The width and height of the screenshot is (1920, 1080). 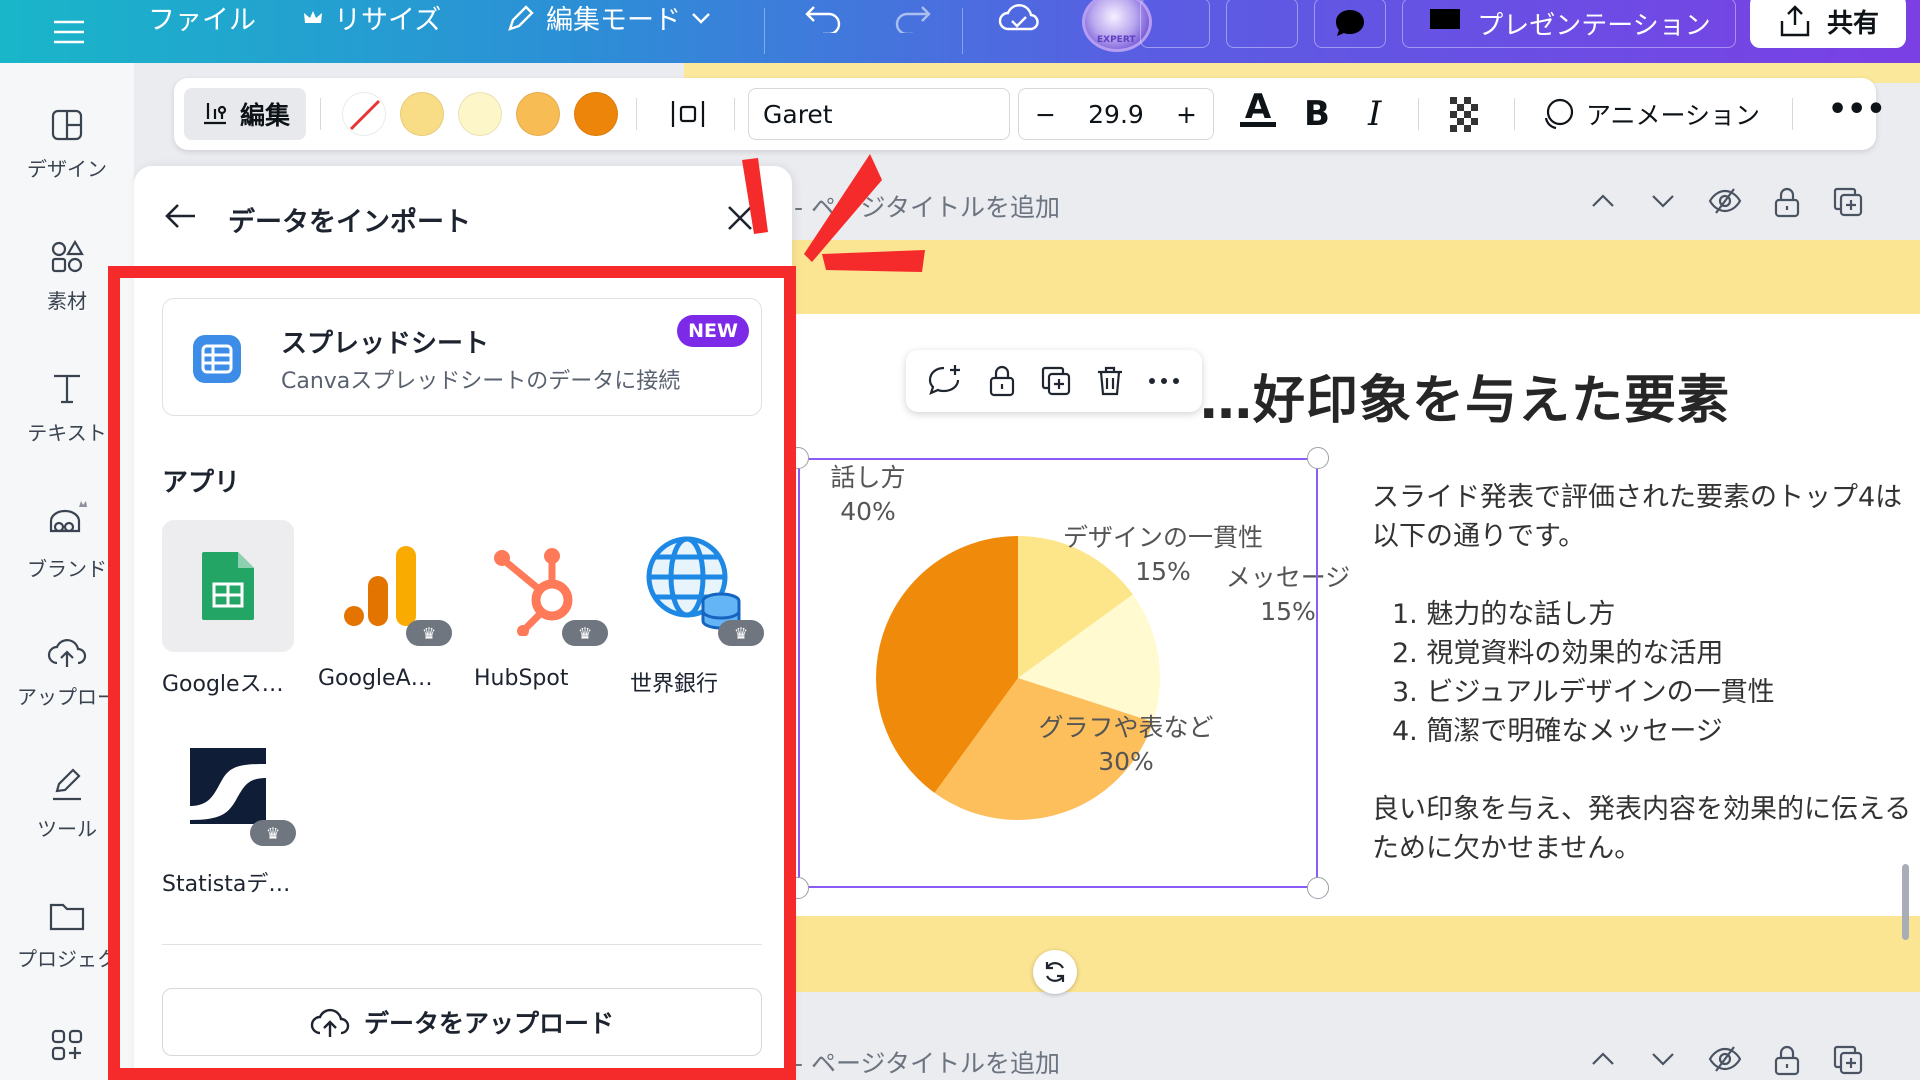 What do you see at coordinates (1558, 653) in the screenshot?
I see `list-item: 2. 視覚資料の効果的な活用` at bounding box center [1558, 653].